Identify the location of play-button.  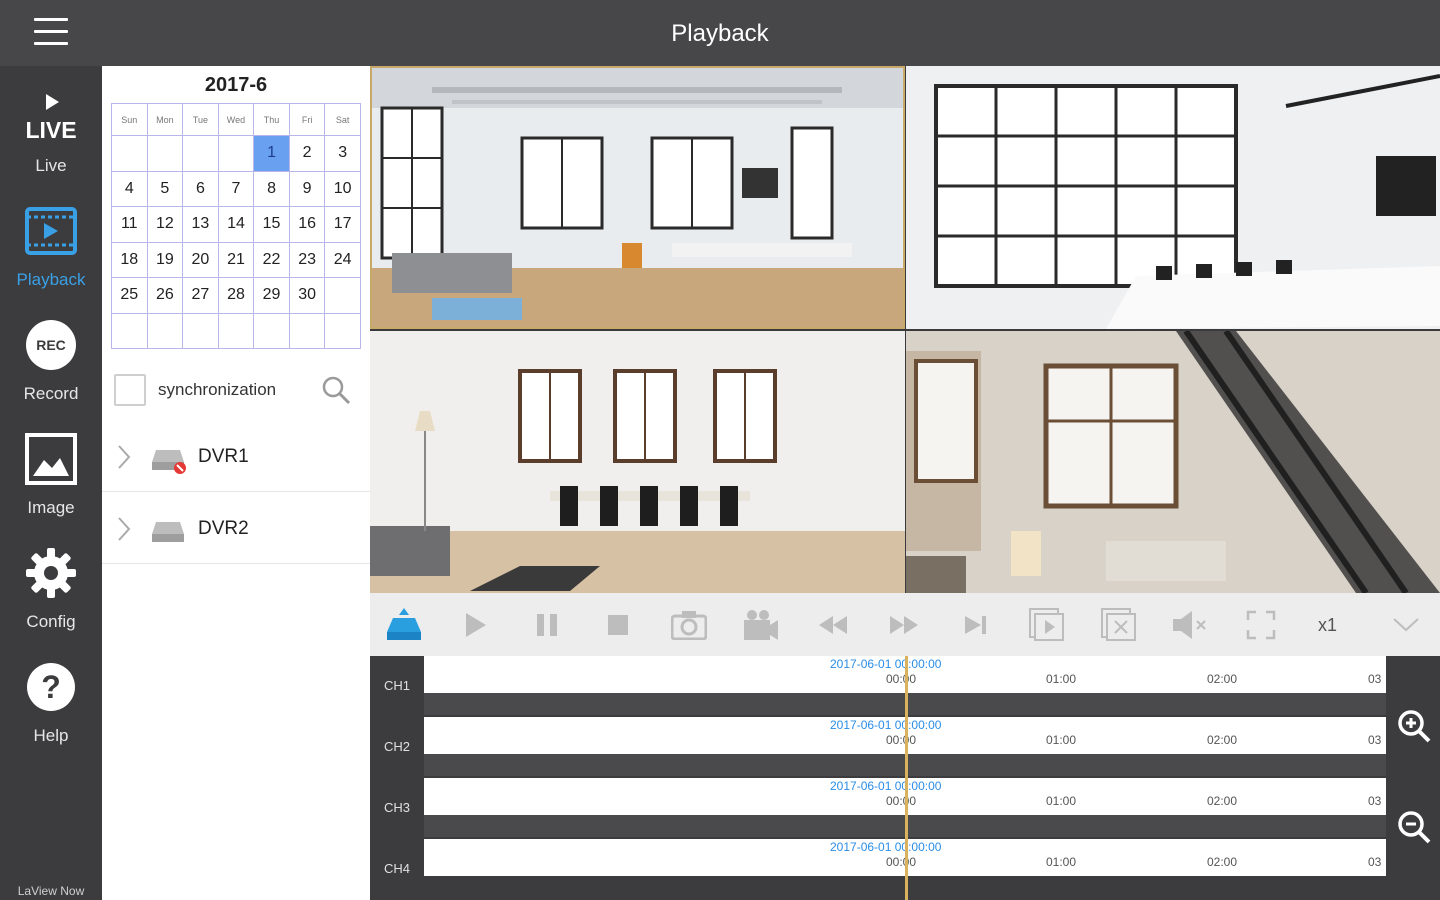
(476, 625).